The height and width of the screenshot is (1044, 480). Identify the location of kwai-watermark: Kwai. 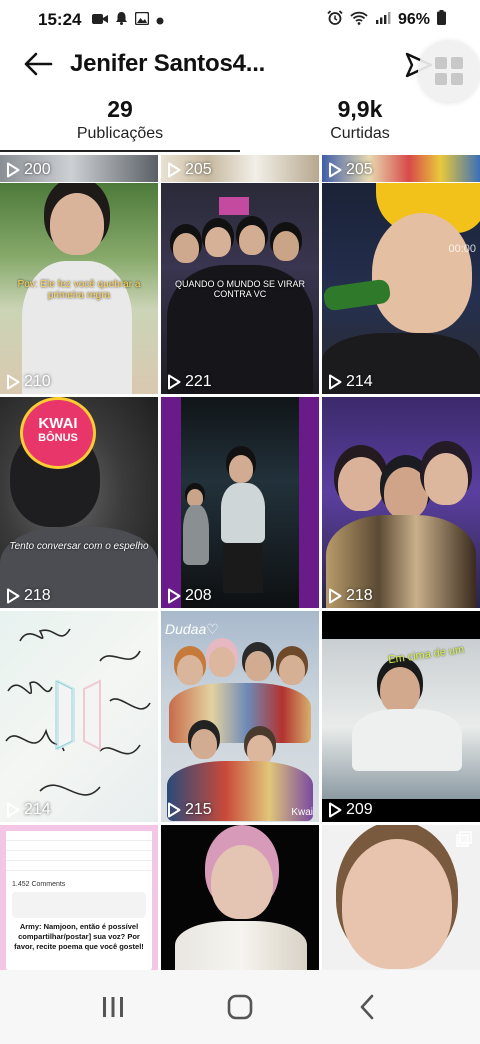
(302, 812).